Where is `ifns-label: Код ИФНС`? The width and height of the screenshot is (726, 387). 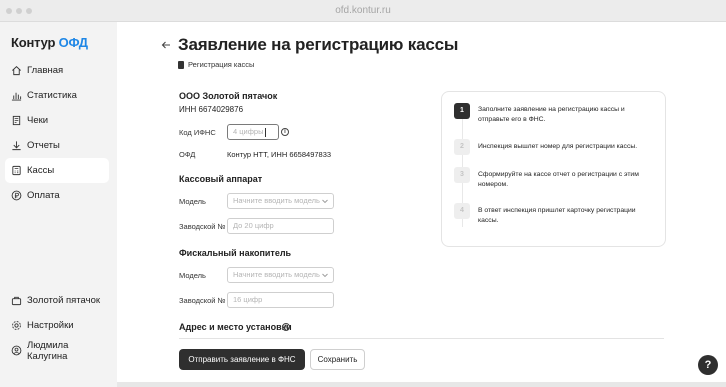
ifns-label: Код ИФНС is located at coordinates (197, 132).